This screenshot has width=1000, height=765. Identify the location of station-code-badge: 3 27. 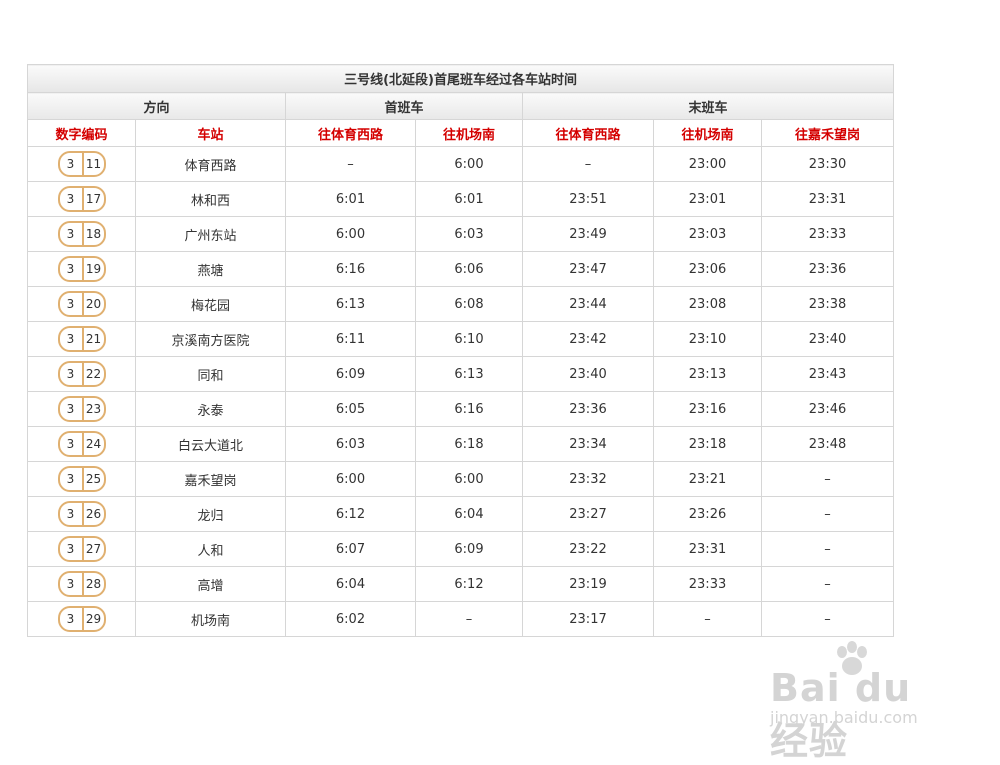
(81, 549).